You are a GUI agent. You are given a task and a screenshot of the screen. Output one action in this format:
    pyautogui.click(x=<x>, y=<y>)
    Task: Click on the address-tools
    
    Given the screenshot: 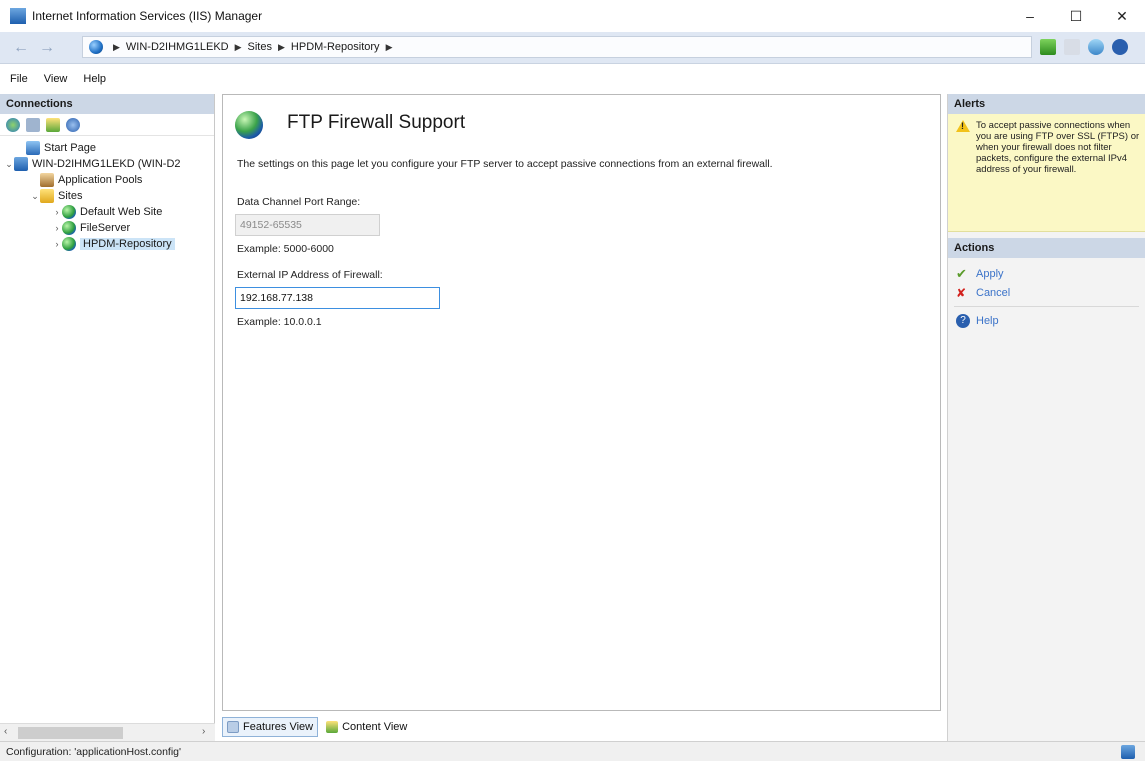 What is the action you would take?
    pyautogui.click(x=1084, y=47)
    